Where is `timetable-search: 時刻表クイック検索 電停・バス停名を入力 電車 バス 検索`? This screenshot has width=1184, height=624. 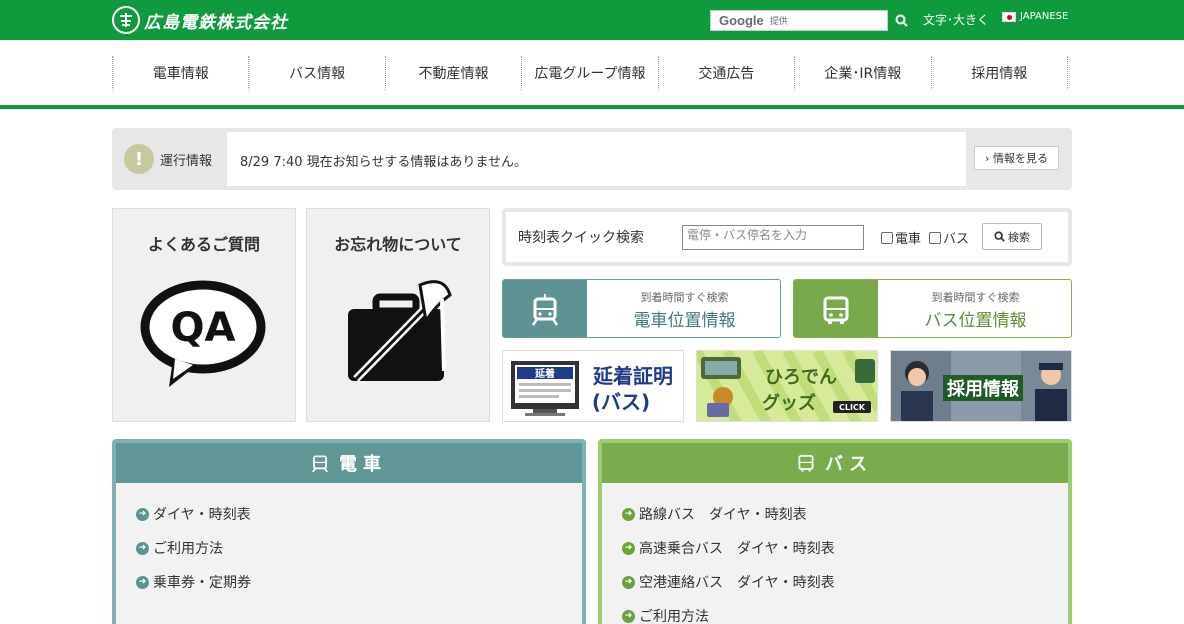 timetable-search: 時刻表クイック検索 電停・バス停名を入力 電車 バス 検索 is located at coordinates (787, 237).